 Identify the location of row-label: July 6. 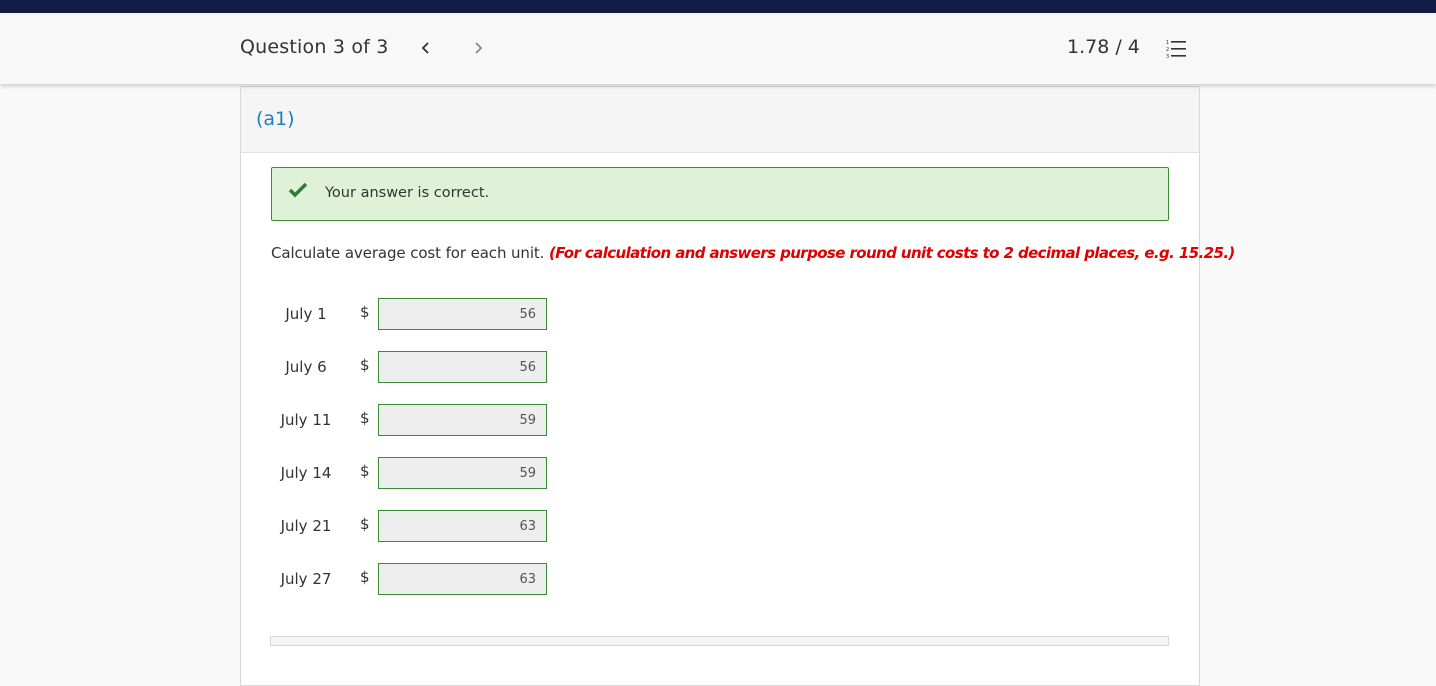
(306, 367).